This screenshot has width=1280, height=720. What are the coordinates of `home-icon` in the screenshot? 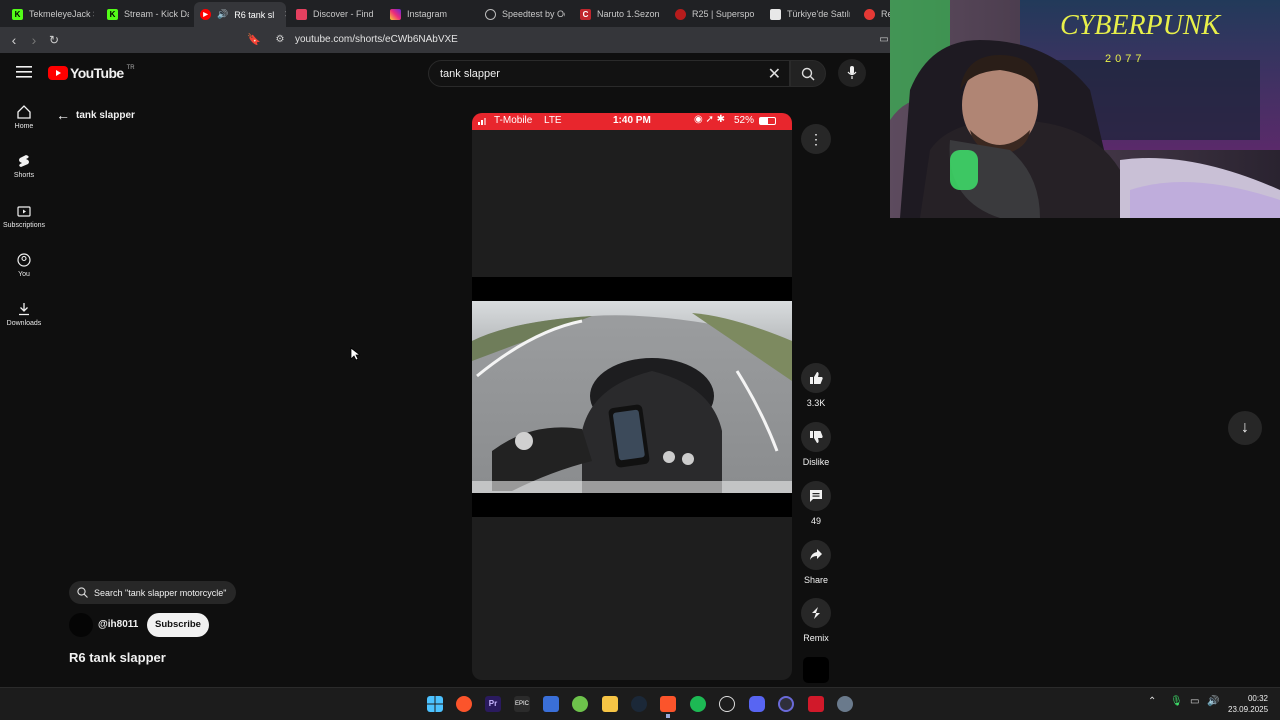 It's located at (24, 112).